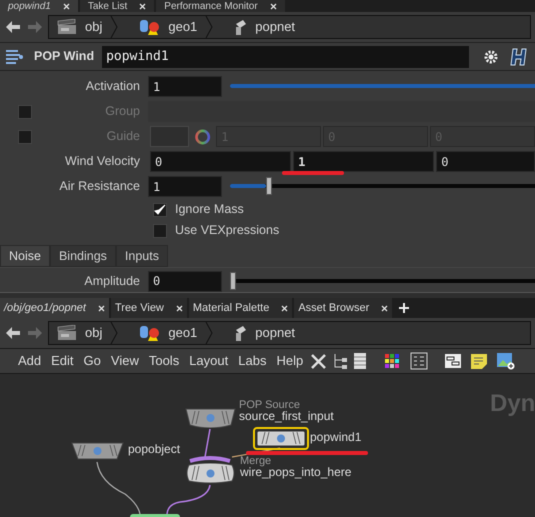 The height and width of the screenshot is (517, 535). What do you see at coordinates (296, 472) in the screenshot?
I see `node-name-label: wire_pops_into_here` at bounding box center [296, 472].